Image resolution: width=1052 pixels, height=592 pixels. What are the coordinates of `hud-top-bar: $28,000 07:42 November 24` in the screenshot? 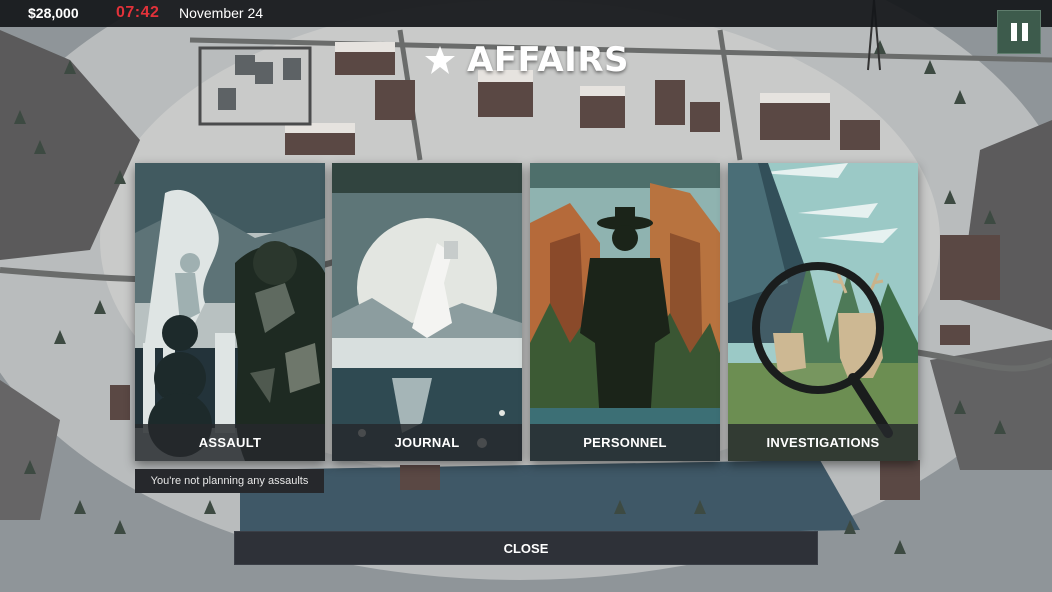 It's located at (526, 13).